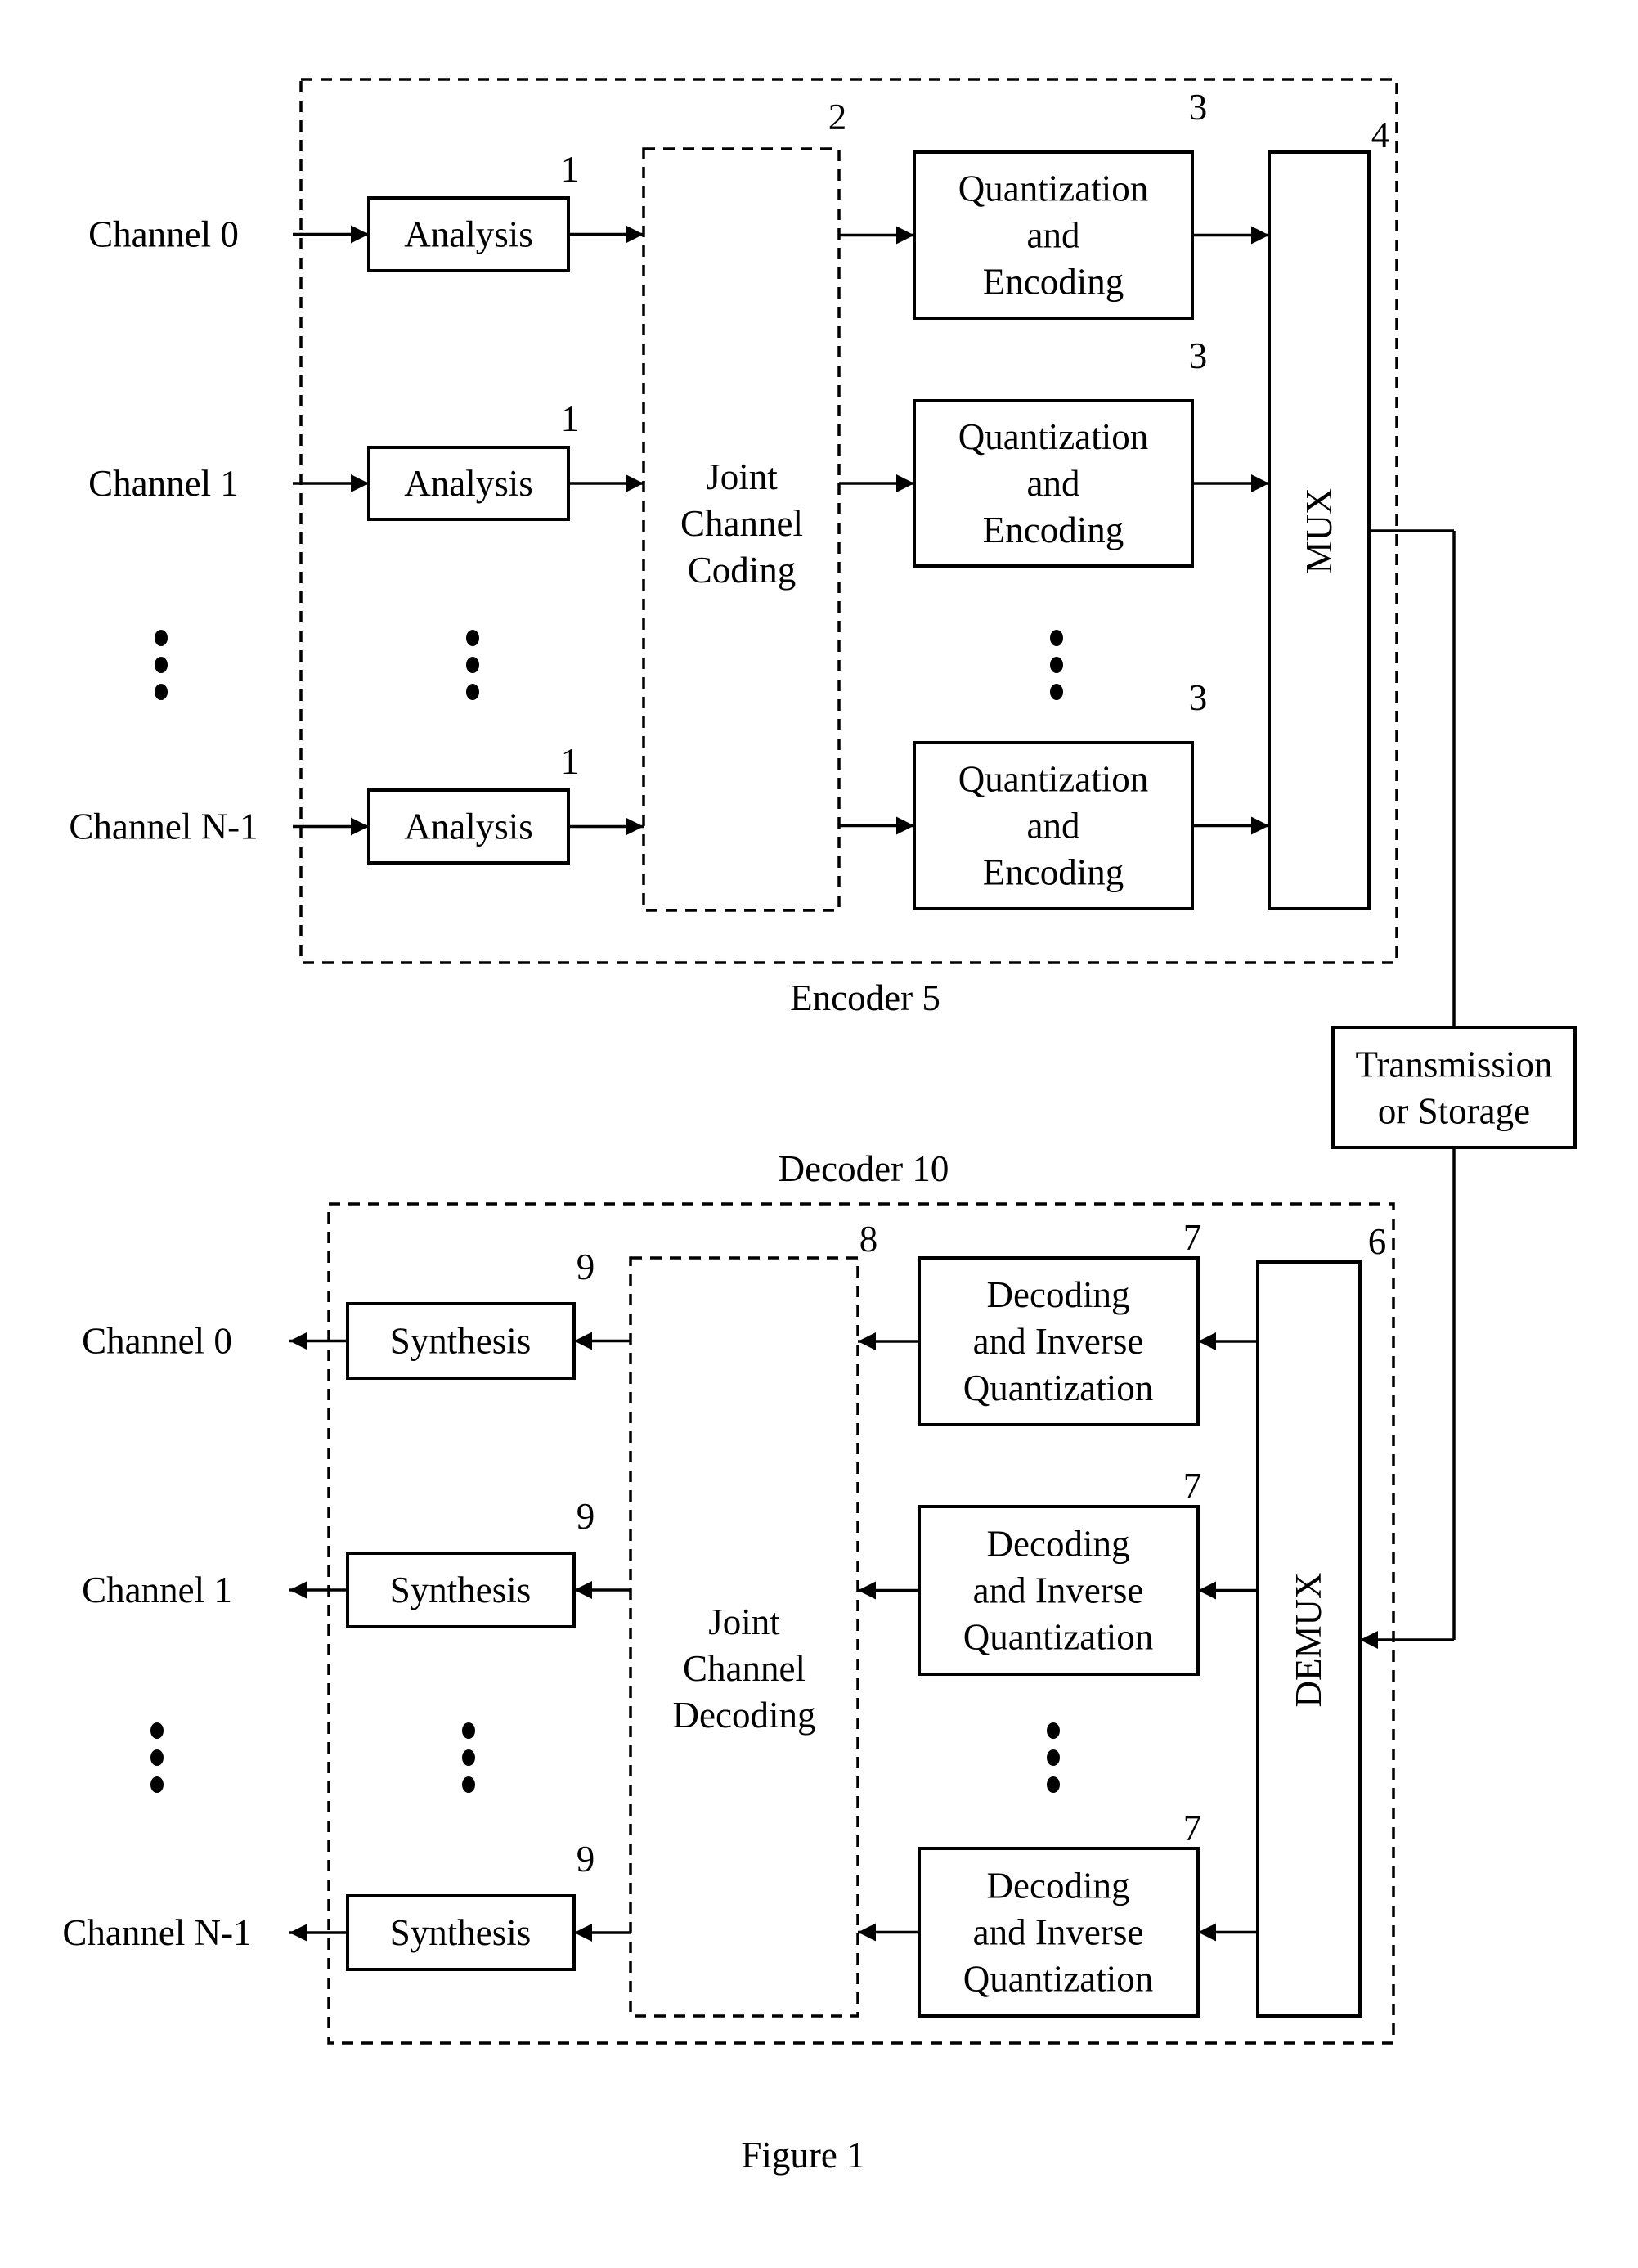 The image size is (1638, 2268). What do you see at coordinates (157, 1590) in the screenshot?
I see `decoder-output-label-1: Channel 1` at bounding box center [157, 1590].